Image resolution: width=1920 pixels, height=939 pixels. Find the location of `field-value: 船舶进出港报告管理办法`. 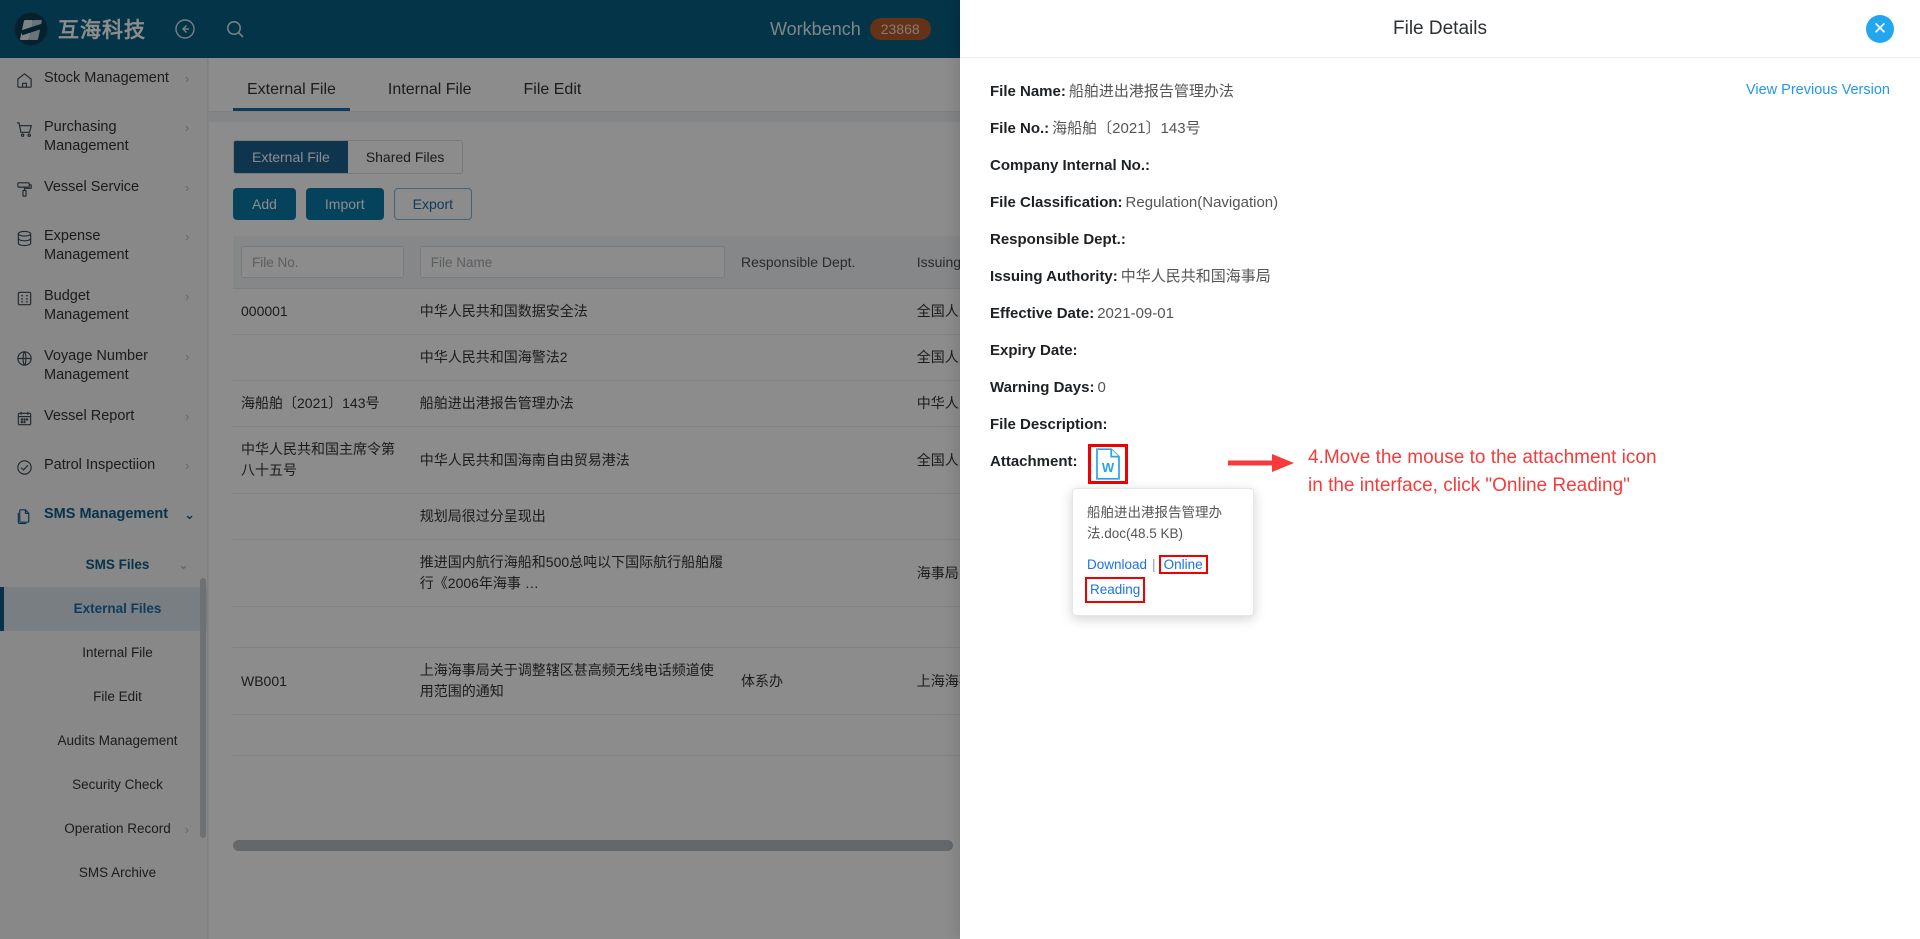

field-value: 船舶进出港报告管理办法 is located at coordinates (1151, 91).